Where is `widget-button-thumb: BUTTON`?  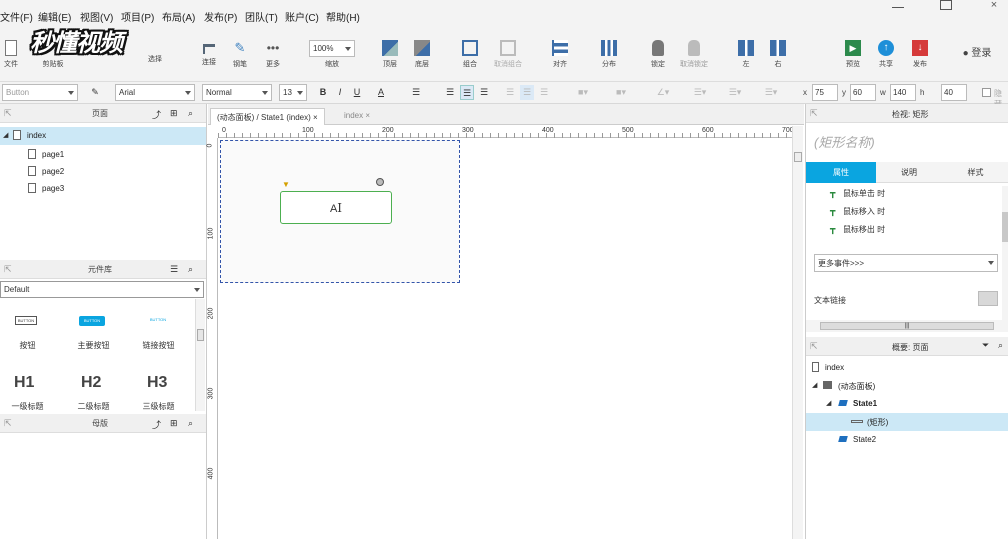
widget-button-thumb: BUTTON is located at coordinates (26, 320).